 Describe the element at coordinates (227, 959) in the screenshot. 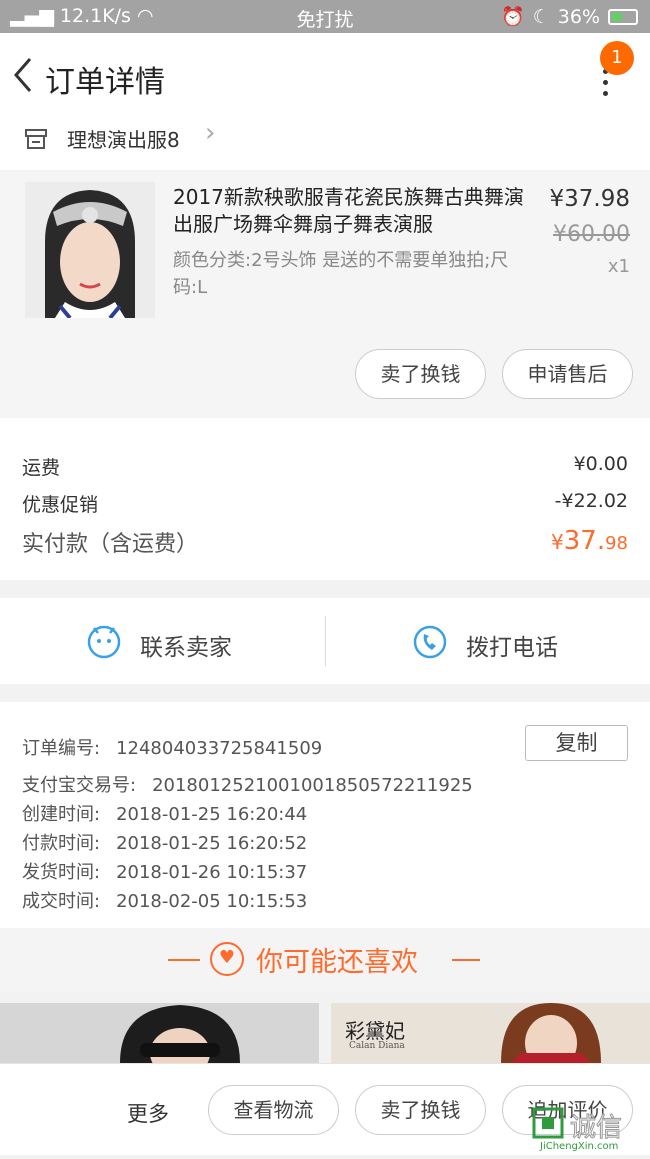

I see `heart-icon` at that location.